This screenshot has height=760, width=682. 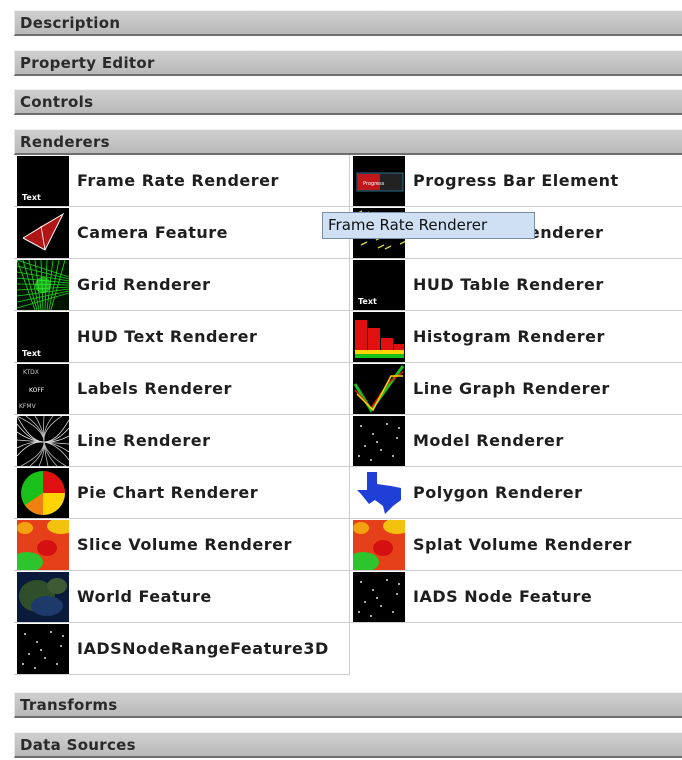 I want to click on renderer-item: IADS Node Feature, so click(x=516, y=597).